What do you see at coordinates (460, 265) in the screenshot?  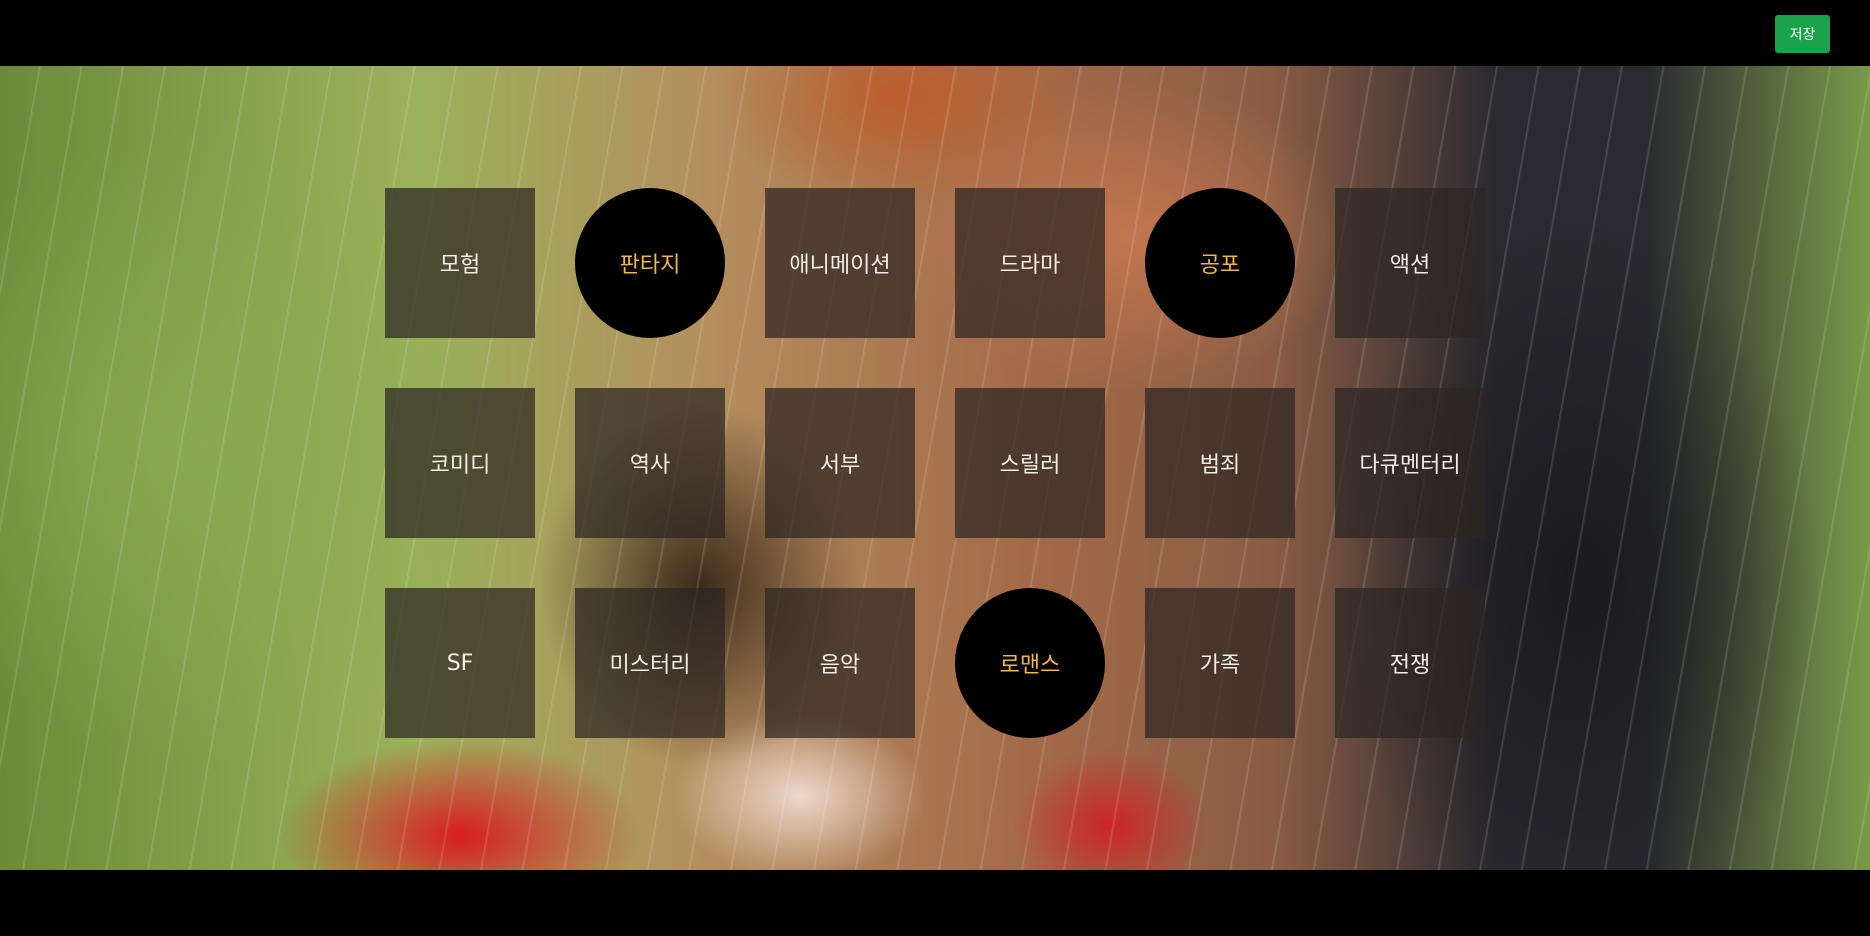 I see `genre-label: 모험` at bounding box center [460, 265].